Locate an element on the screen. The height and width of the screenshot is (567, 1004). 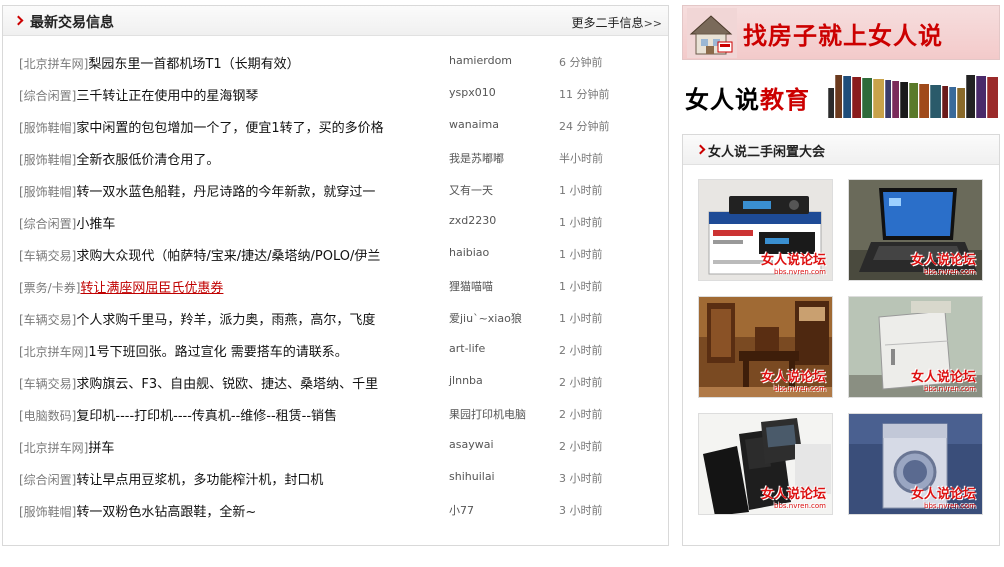
latest-trade-title: 最新交易信息 is located at coordinates (72, 23).